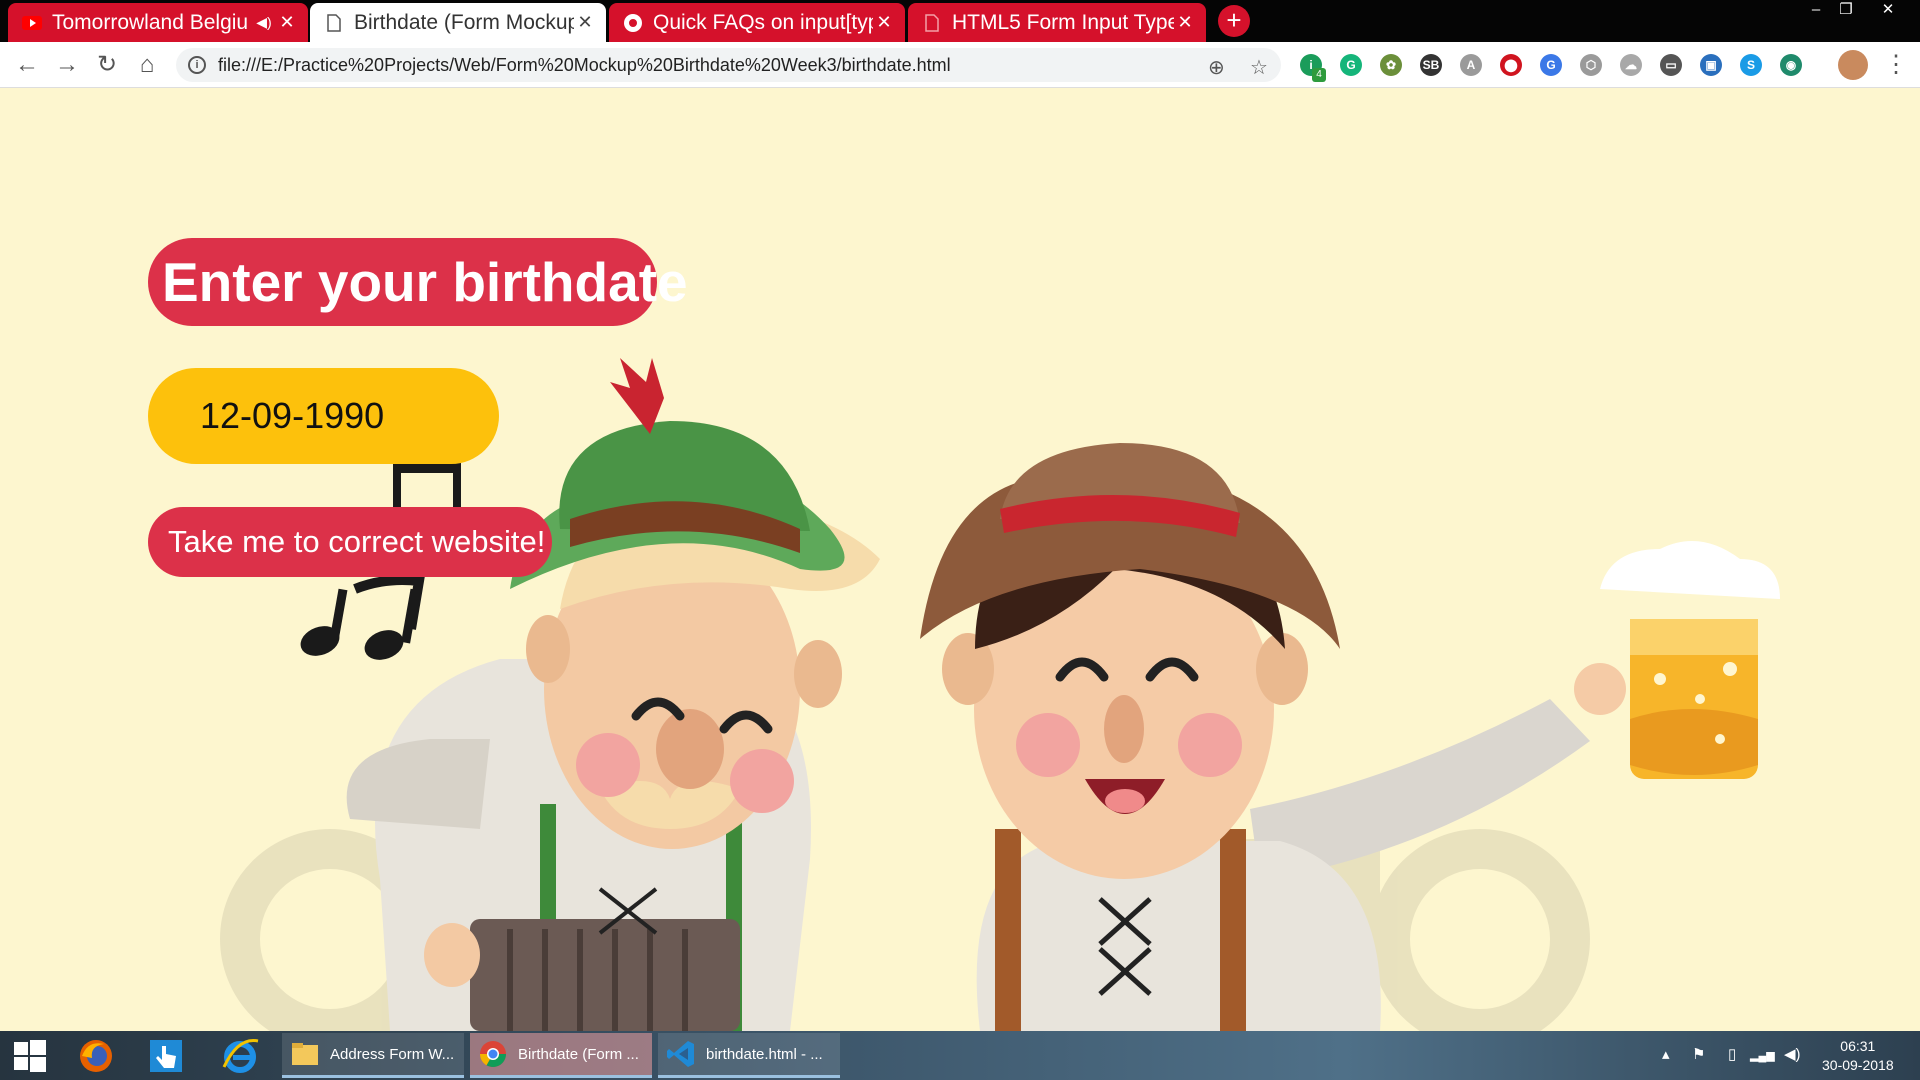 The width and height of the screenshot is (1920, 1080). What do you see at coordinates (1234, 21) in the screenshot?
I see `new-tab-button: +` at bounding box center [1234, 21].